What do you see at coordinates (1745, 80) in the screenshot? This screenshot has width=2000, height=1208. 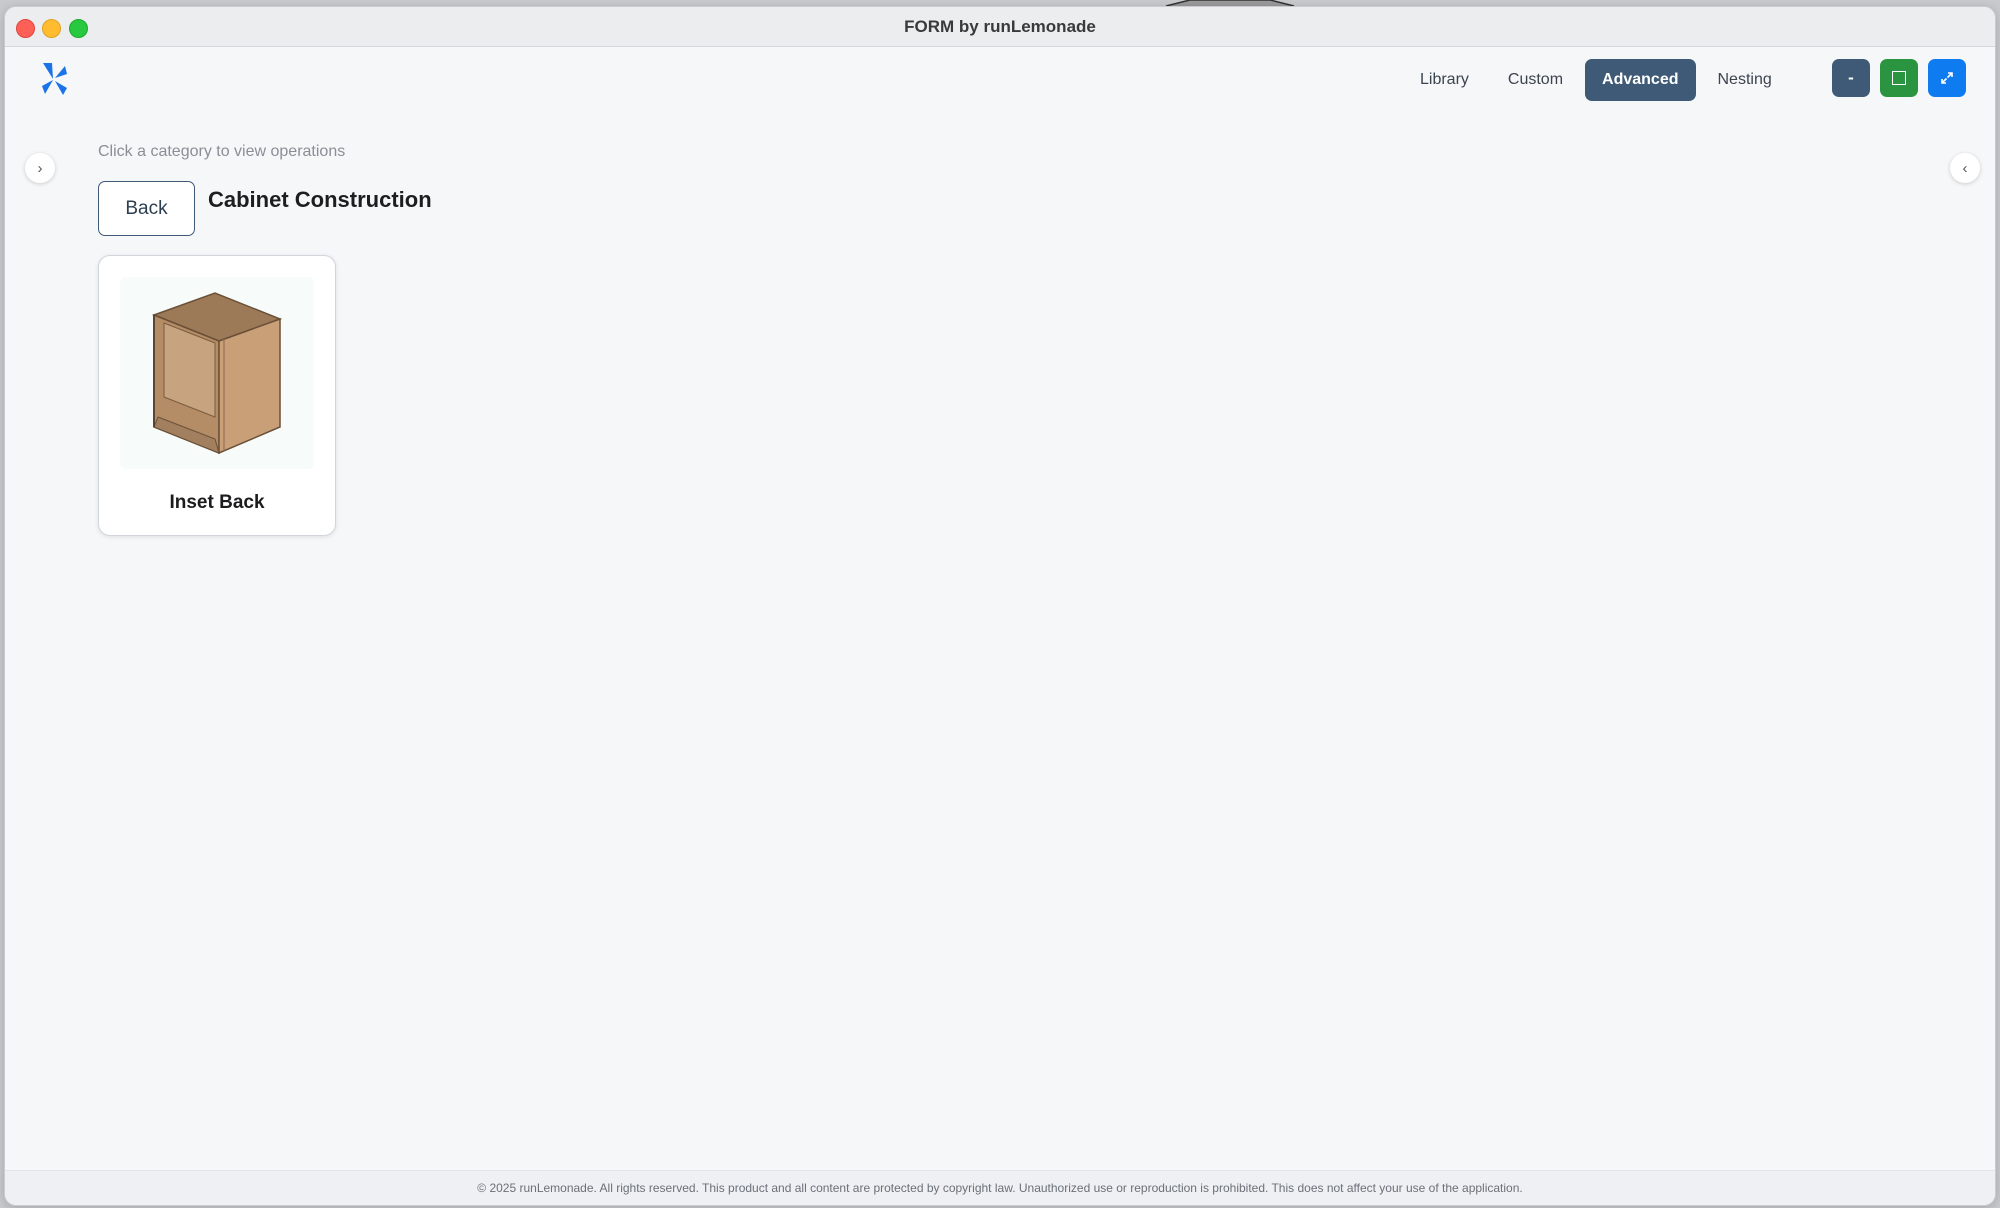 I see `tab-nesting: Nesting` at bounding box center [1745, 80].